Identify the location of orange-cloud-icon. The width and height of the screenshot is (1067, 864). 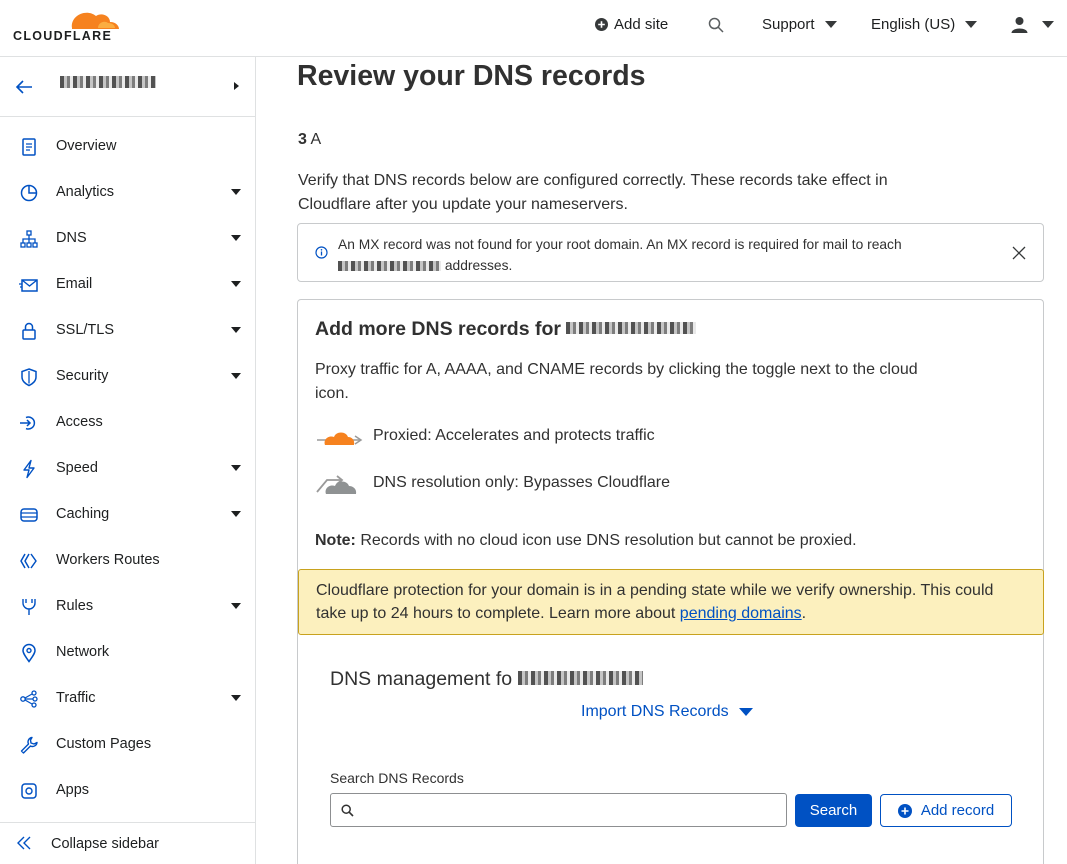
(340, 438).